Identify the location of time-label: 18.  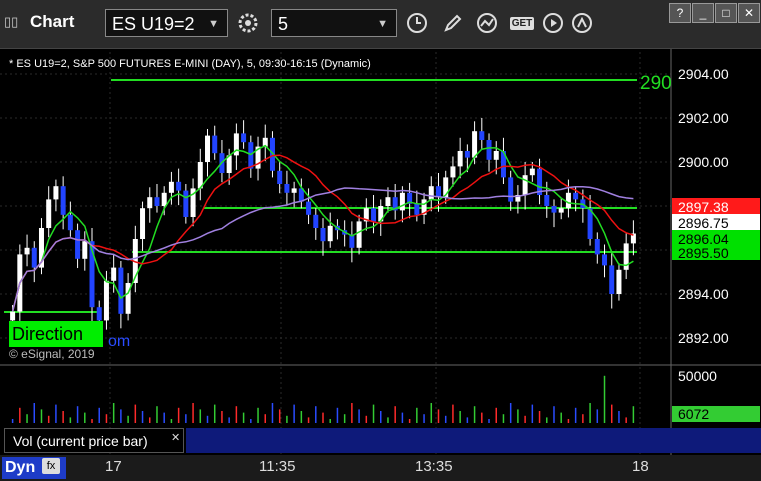
(640, 466).